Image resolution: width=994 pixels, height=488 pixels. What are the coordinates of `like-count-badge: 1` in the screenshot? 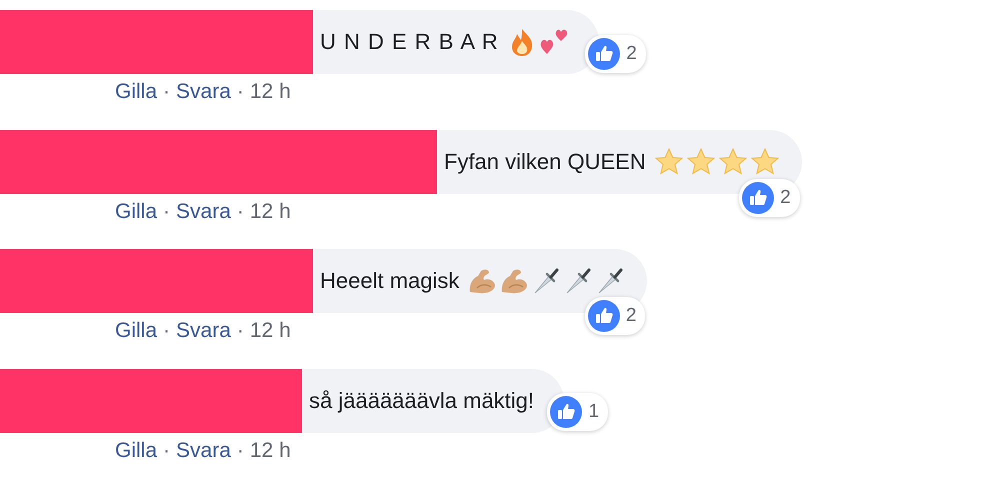 It's located at (577, 411).